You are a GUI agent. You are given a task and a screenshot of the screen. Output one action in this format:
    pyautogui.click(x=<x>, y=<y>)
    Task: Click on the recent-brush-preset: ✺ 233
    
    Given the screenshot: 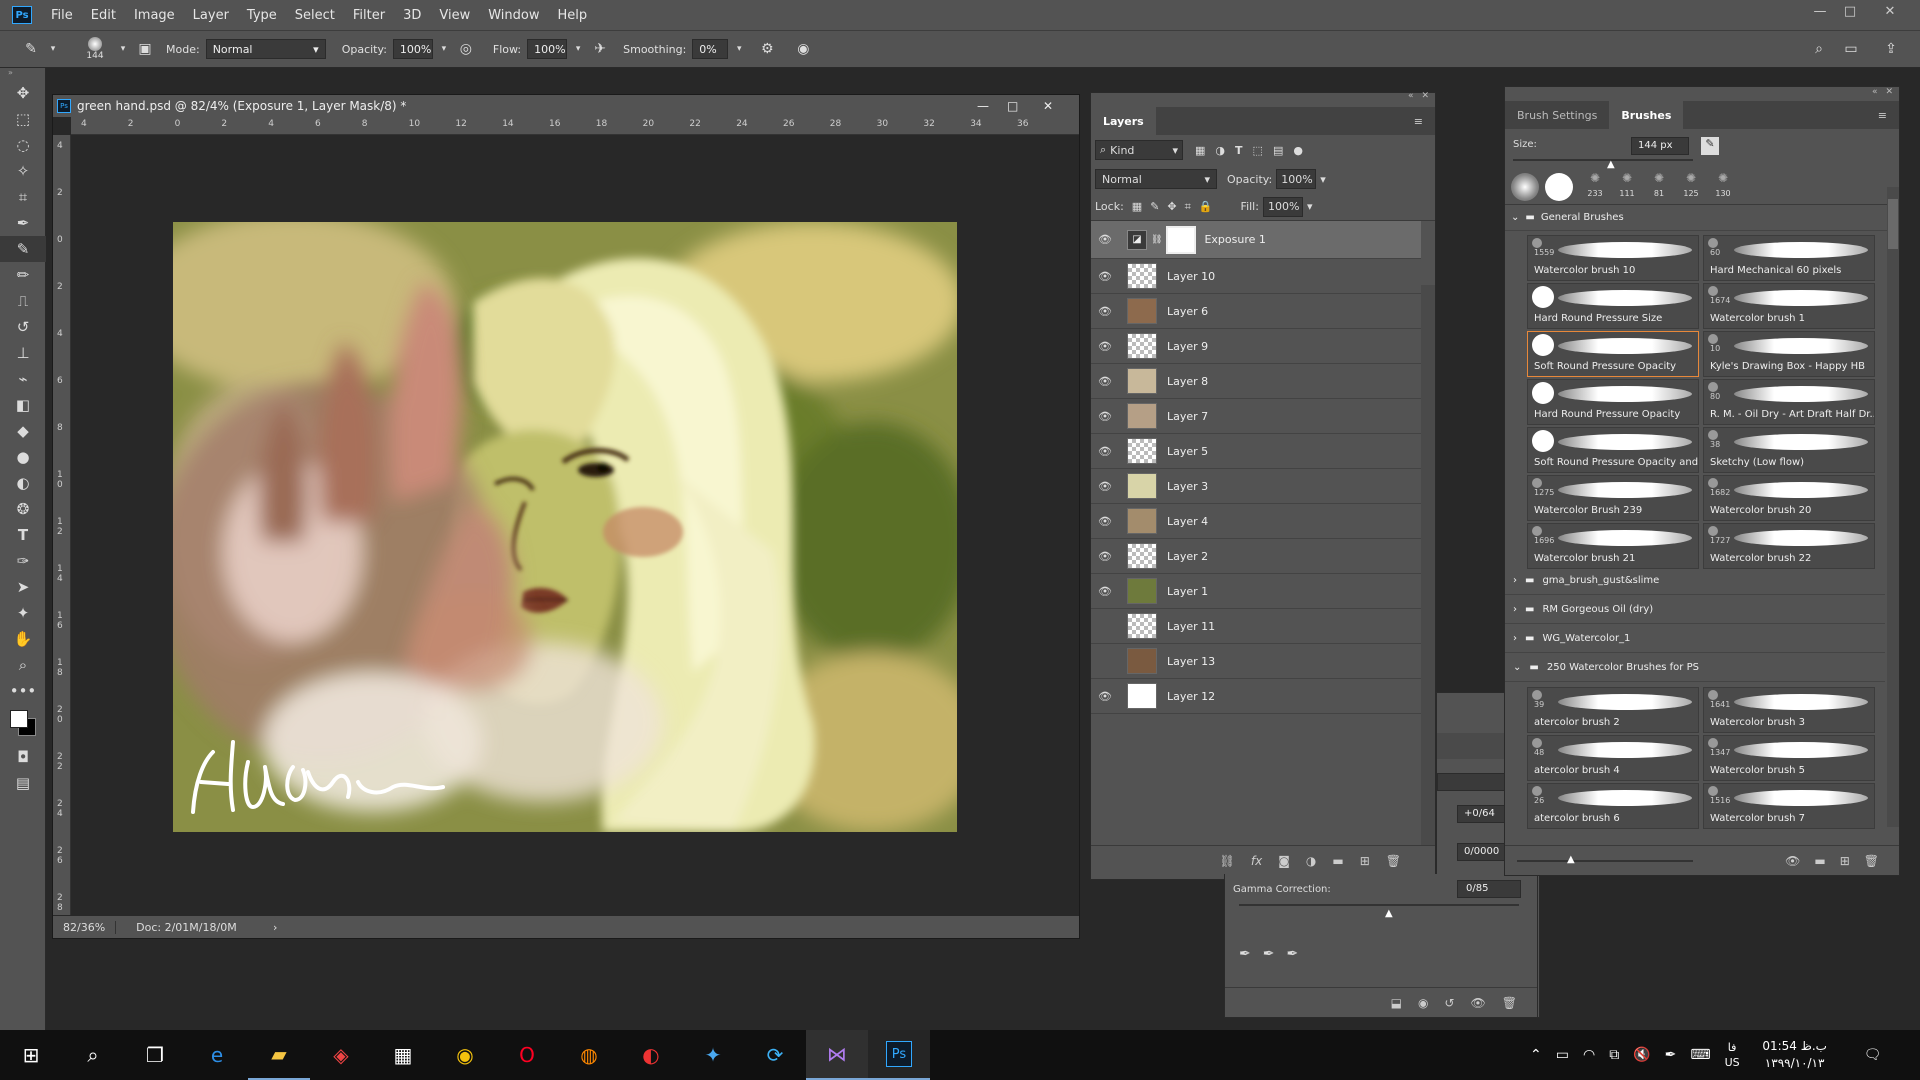 What is the action you would take?
    pyautogui.click(x=1595, y=187)
    